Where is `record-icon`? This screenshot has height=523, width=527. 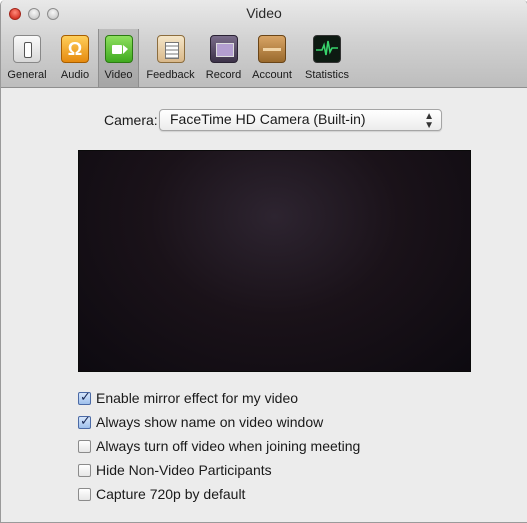 record-icon is located at coordinates (223, 49).